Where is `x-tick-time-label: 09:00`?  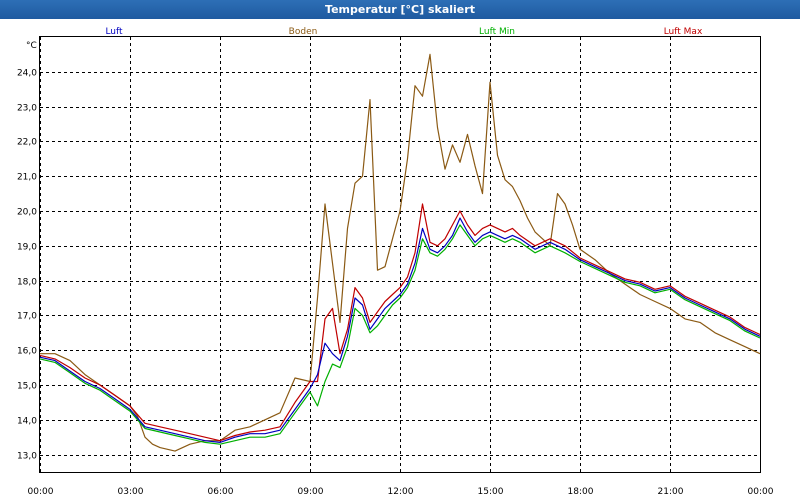 x-tick-time-label: 09:00 is located at coordinates (311, 492).